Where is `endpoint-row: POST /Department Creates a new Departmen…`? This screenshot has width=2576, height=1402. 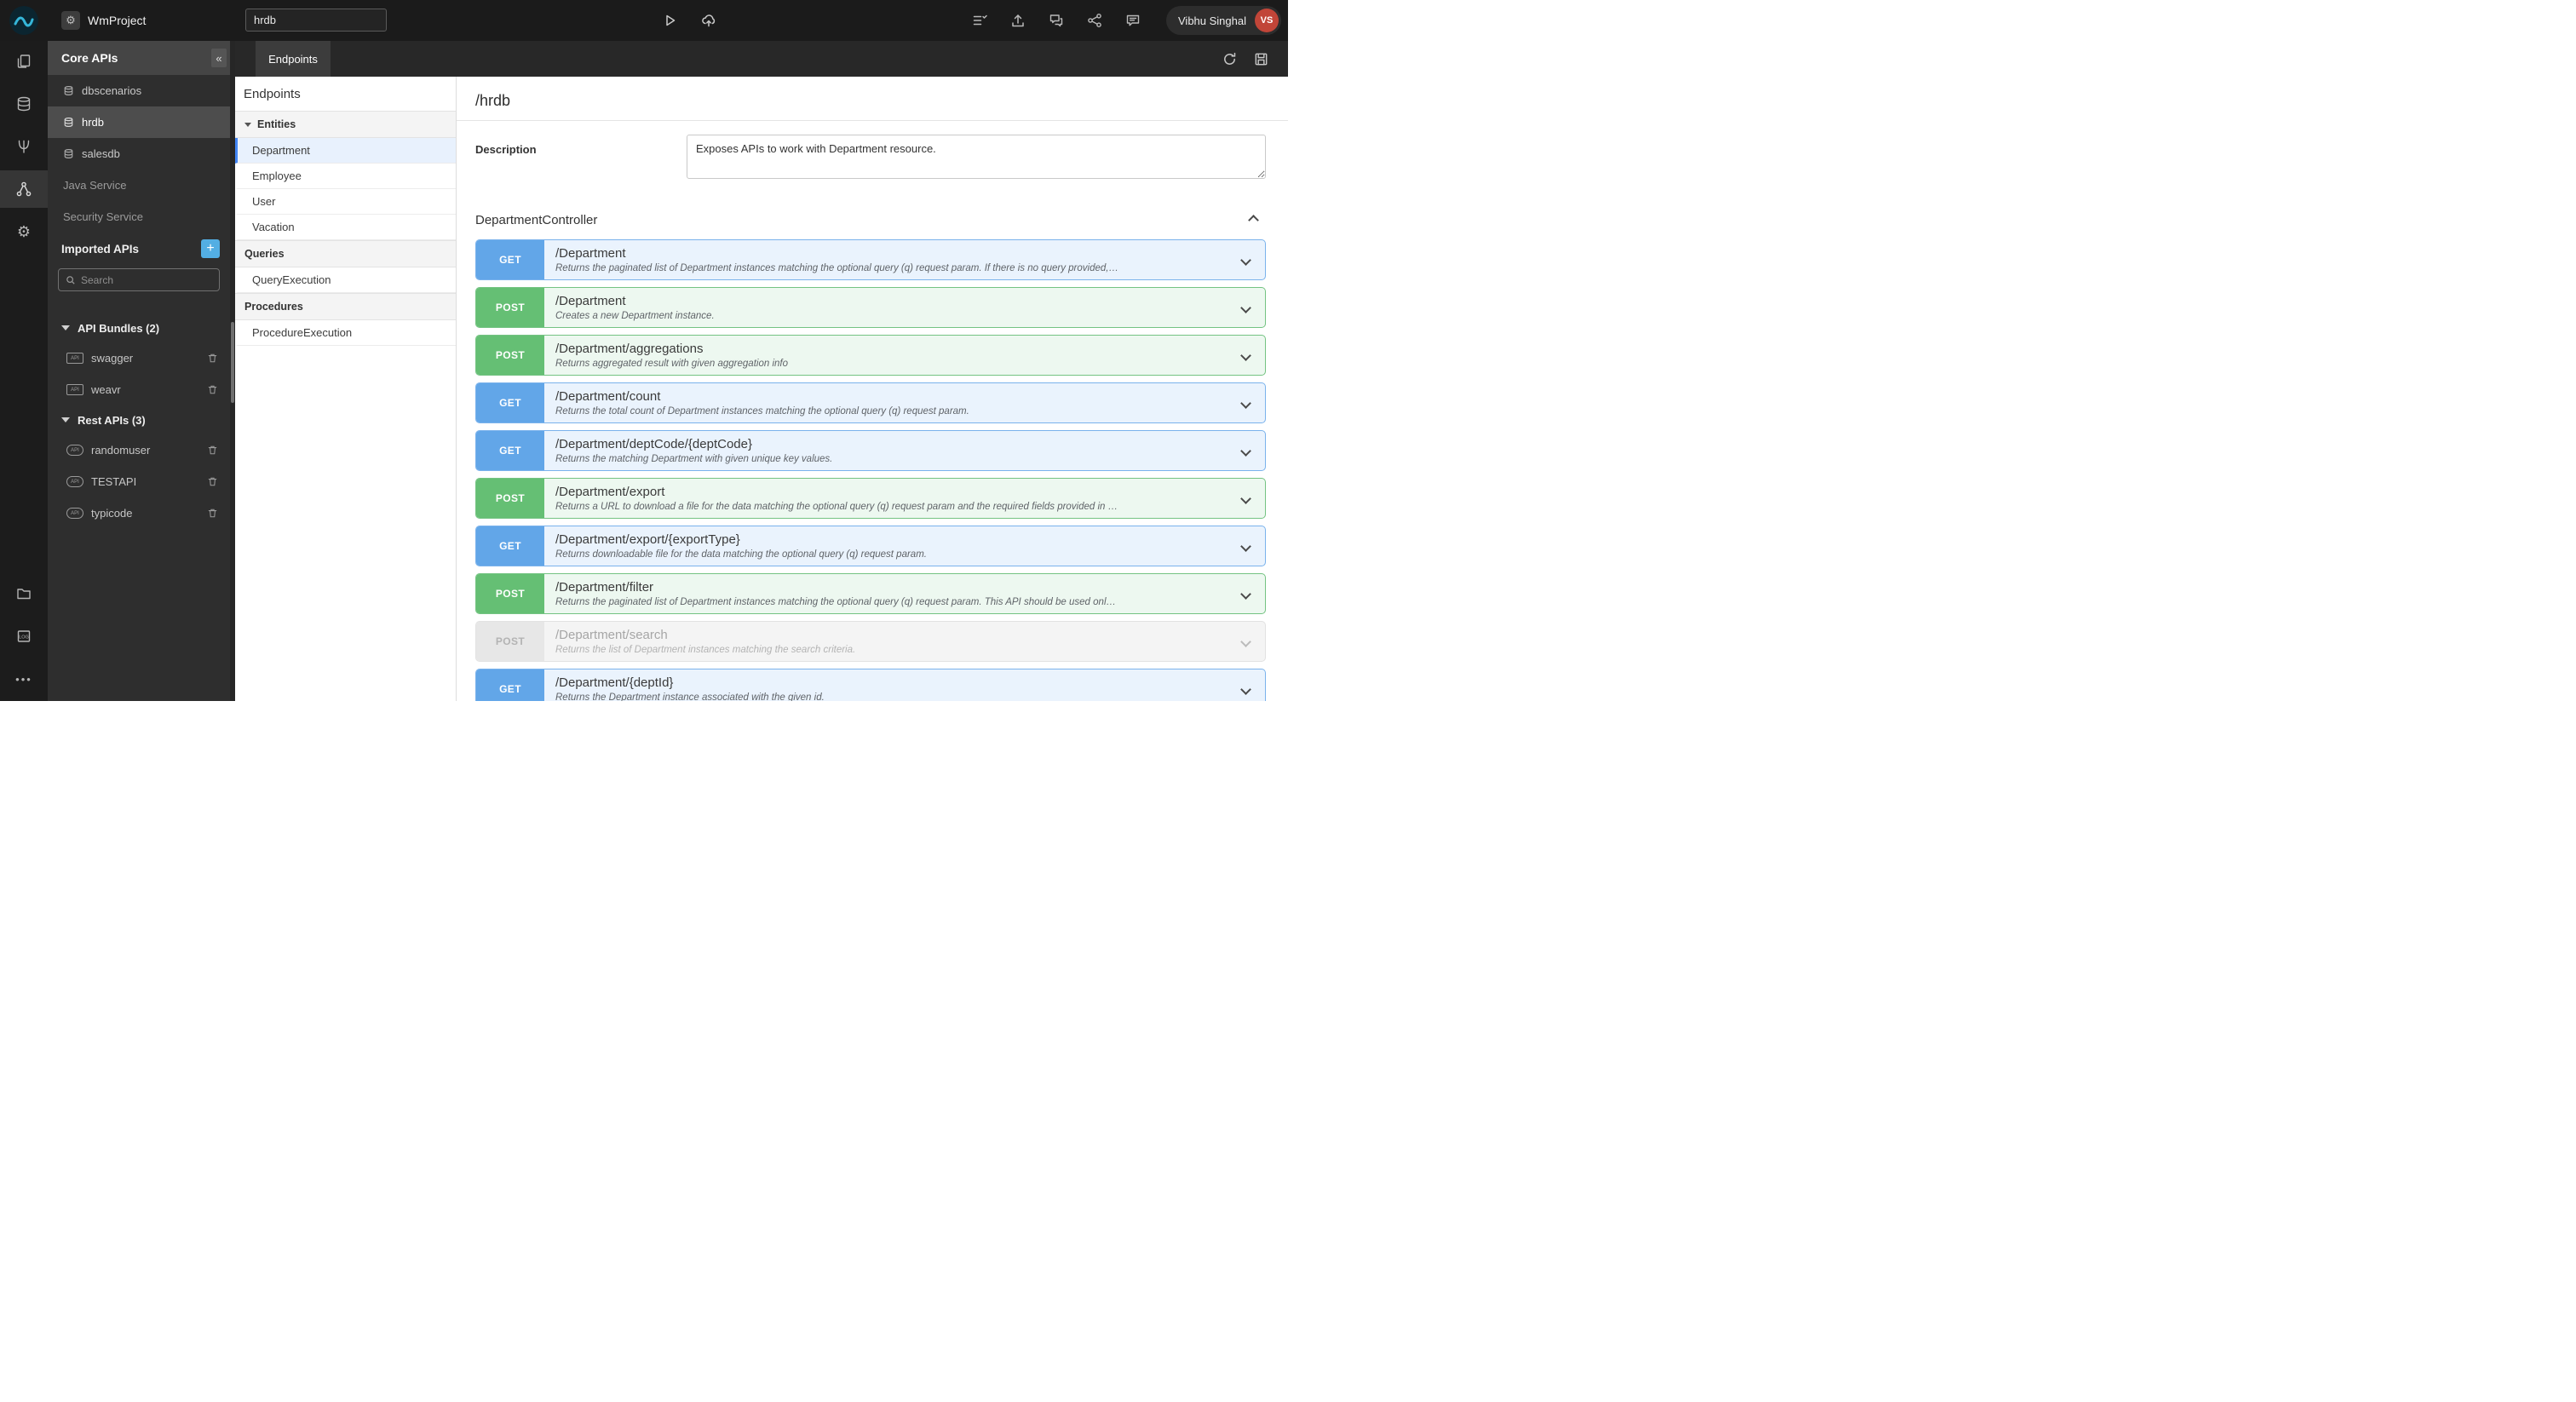
endpoint-row: POST /Department Creates a new Departmen… is located at coordinates (871, 307).